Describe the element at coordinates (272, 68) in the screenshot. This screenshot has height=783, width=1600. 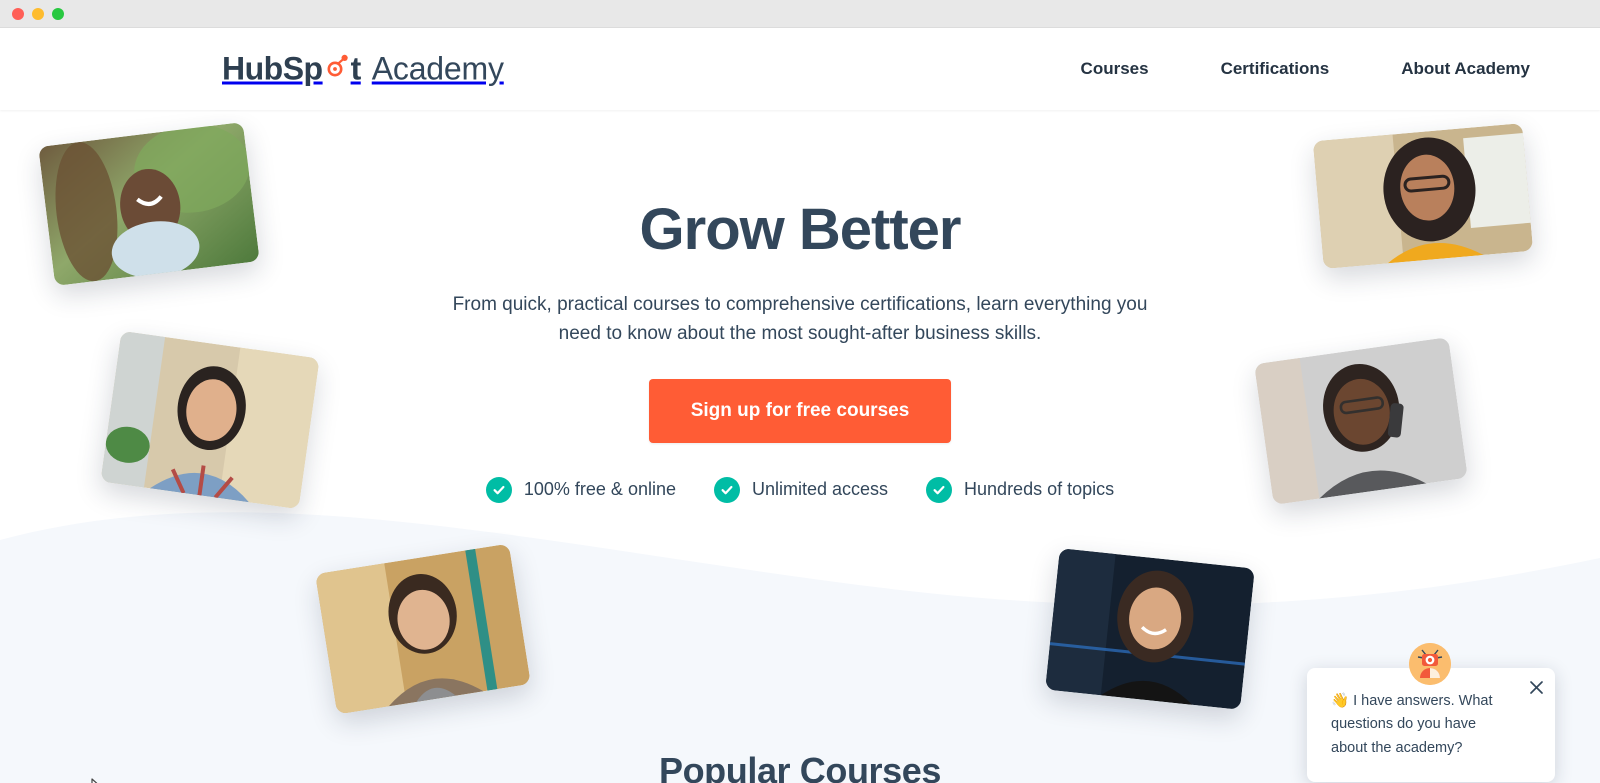
I see `logo-brand-text: HubSp` at that location.